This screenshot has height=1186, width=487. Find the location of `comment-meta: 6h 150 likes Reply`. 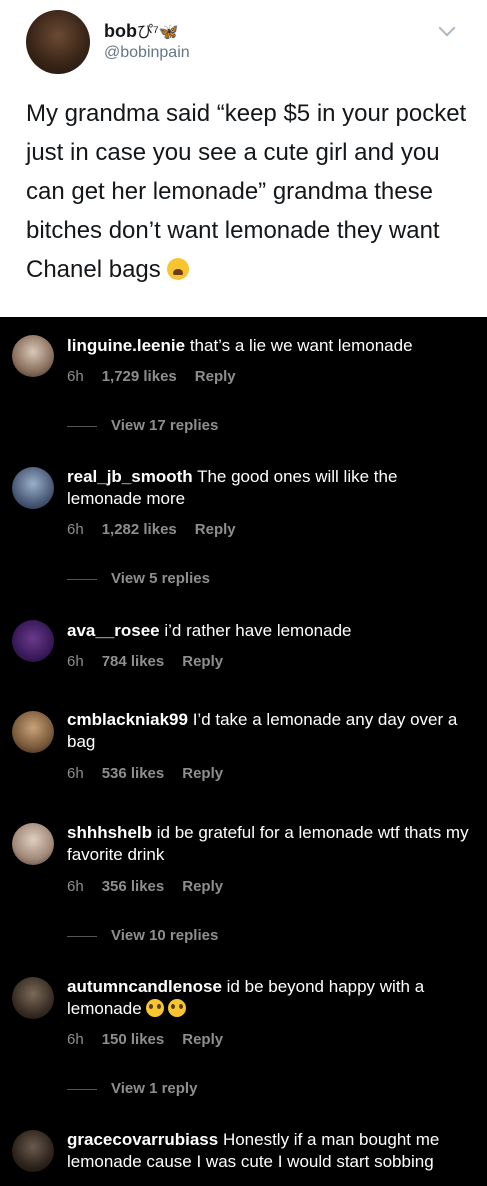

comment-meta: 6h 150 likes Reply is located at coordinates (154, 1039).